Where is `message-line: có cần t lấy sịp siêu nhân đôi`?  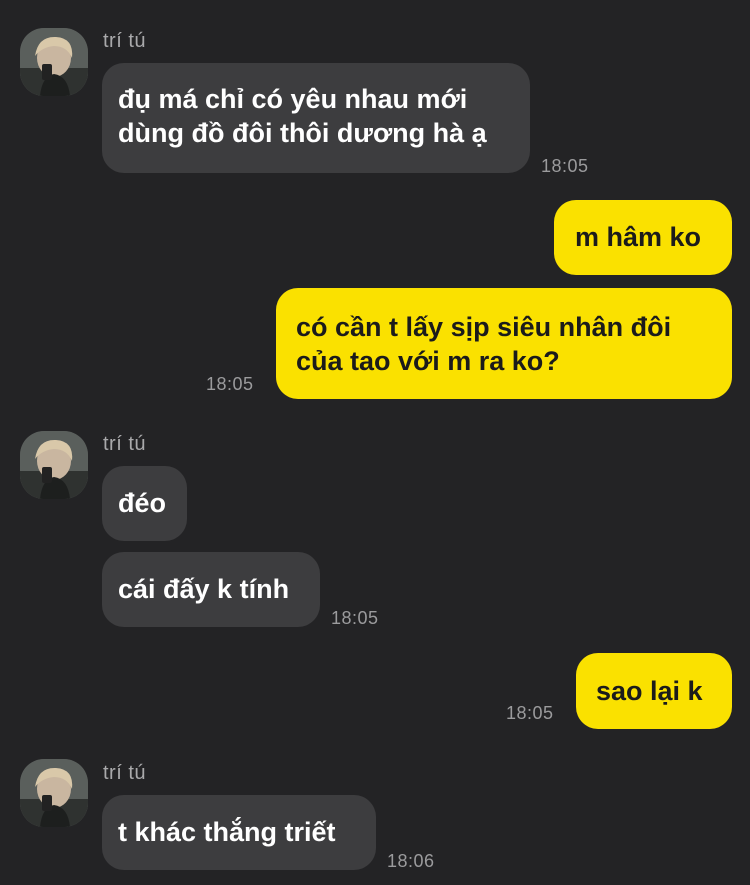 message-line: có cần t lấy sịp siêu nhân đôi is located at coordinates (484, 327).